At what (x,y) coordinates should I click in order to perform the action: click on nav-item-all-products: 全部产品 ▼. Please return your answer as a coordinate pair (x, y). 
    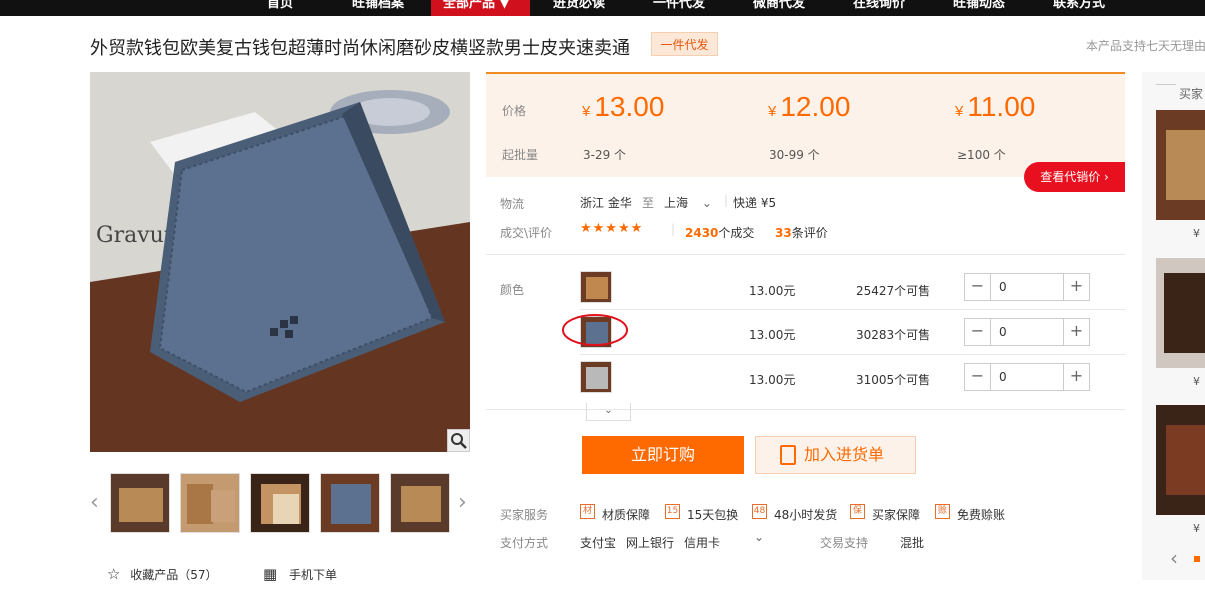
    Looking at the image, I should click on (480, 8).